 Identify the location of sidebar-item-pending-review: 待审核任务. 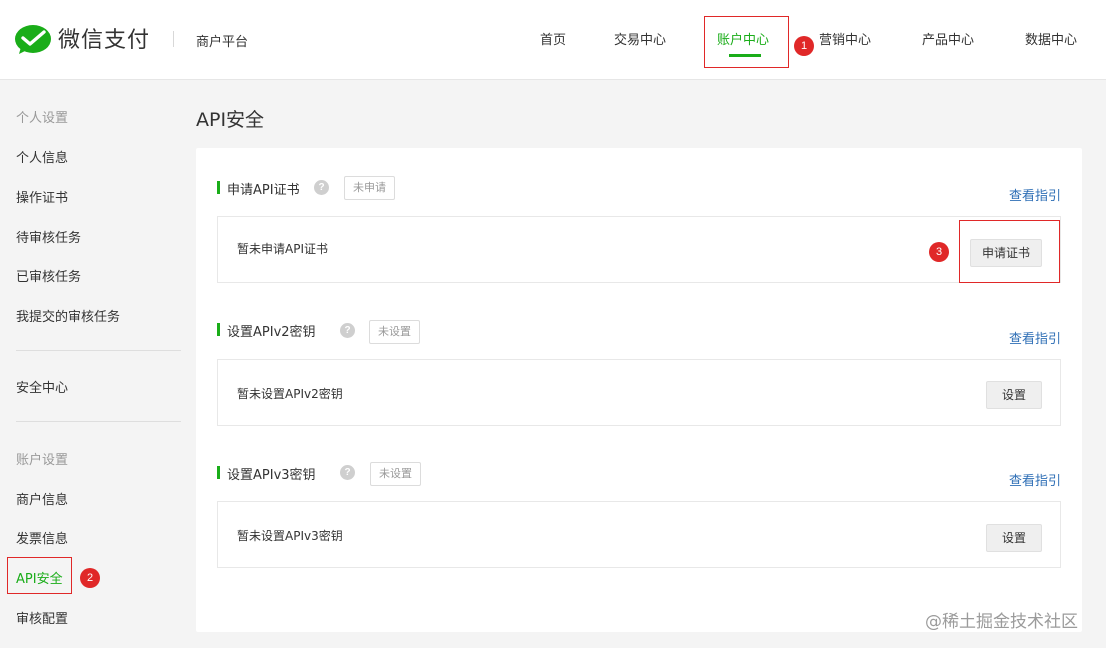
(48, 236).